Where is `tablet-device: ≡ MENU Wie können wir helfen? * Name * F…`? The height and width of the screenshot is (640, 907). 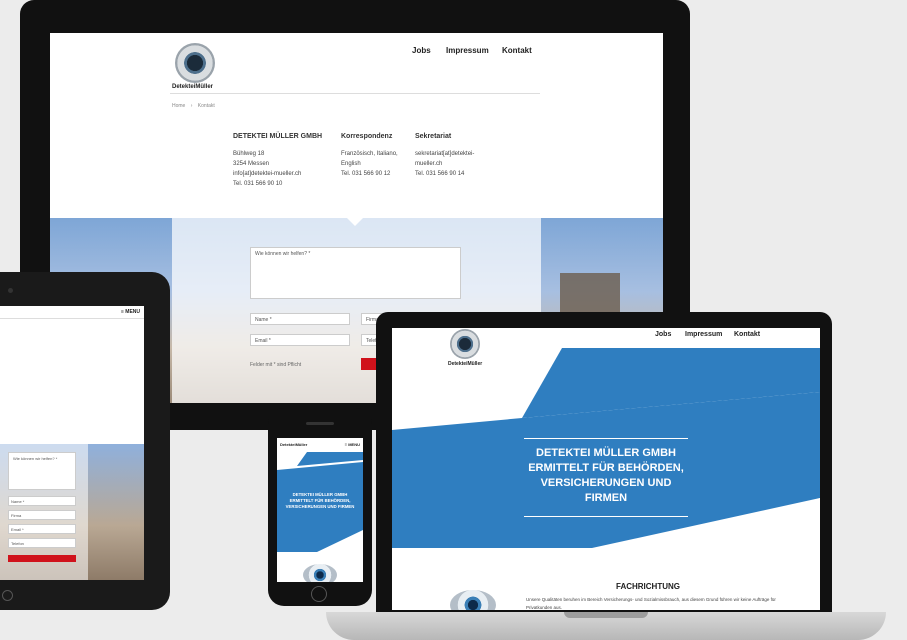
tablet-device: ≡ MENU Wie können wir helfen? * Name * F… is located at coordinates (85, 441).